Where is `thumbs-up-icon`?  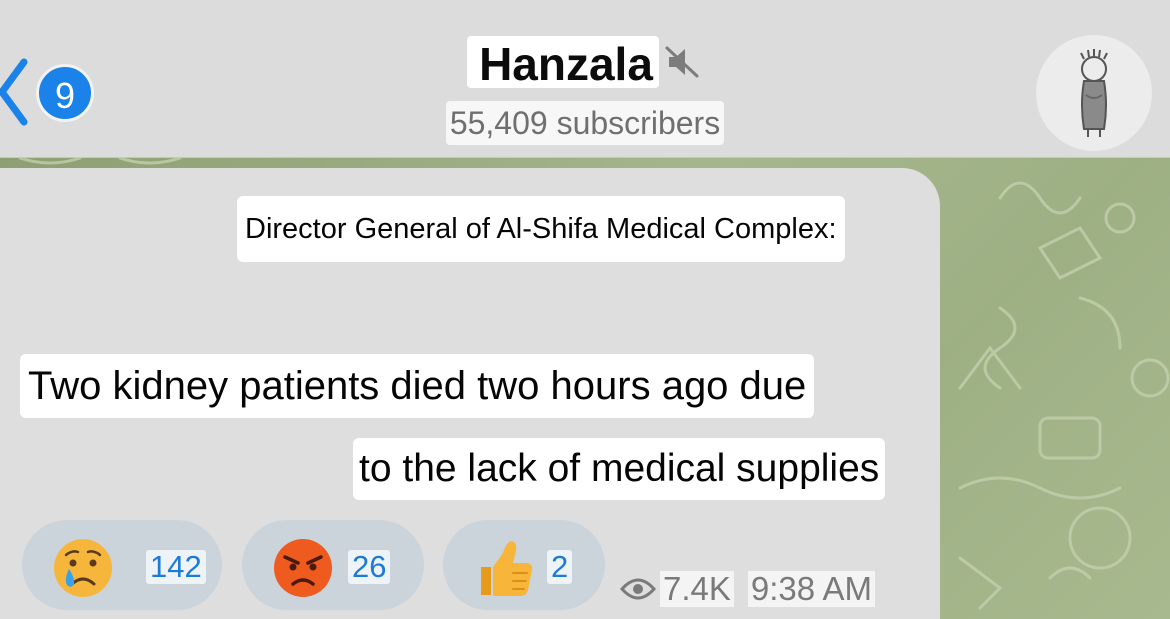
thumbs-up-icon is located at coordinates (507, 568).